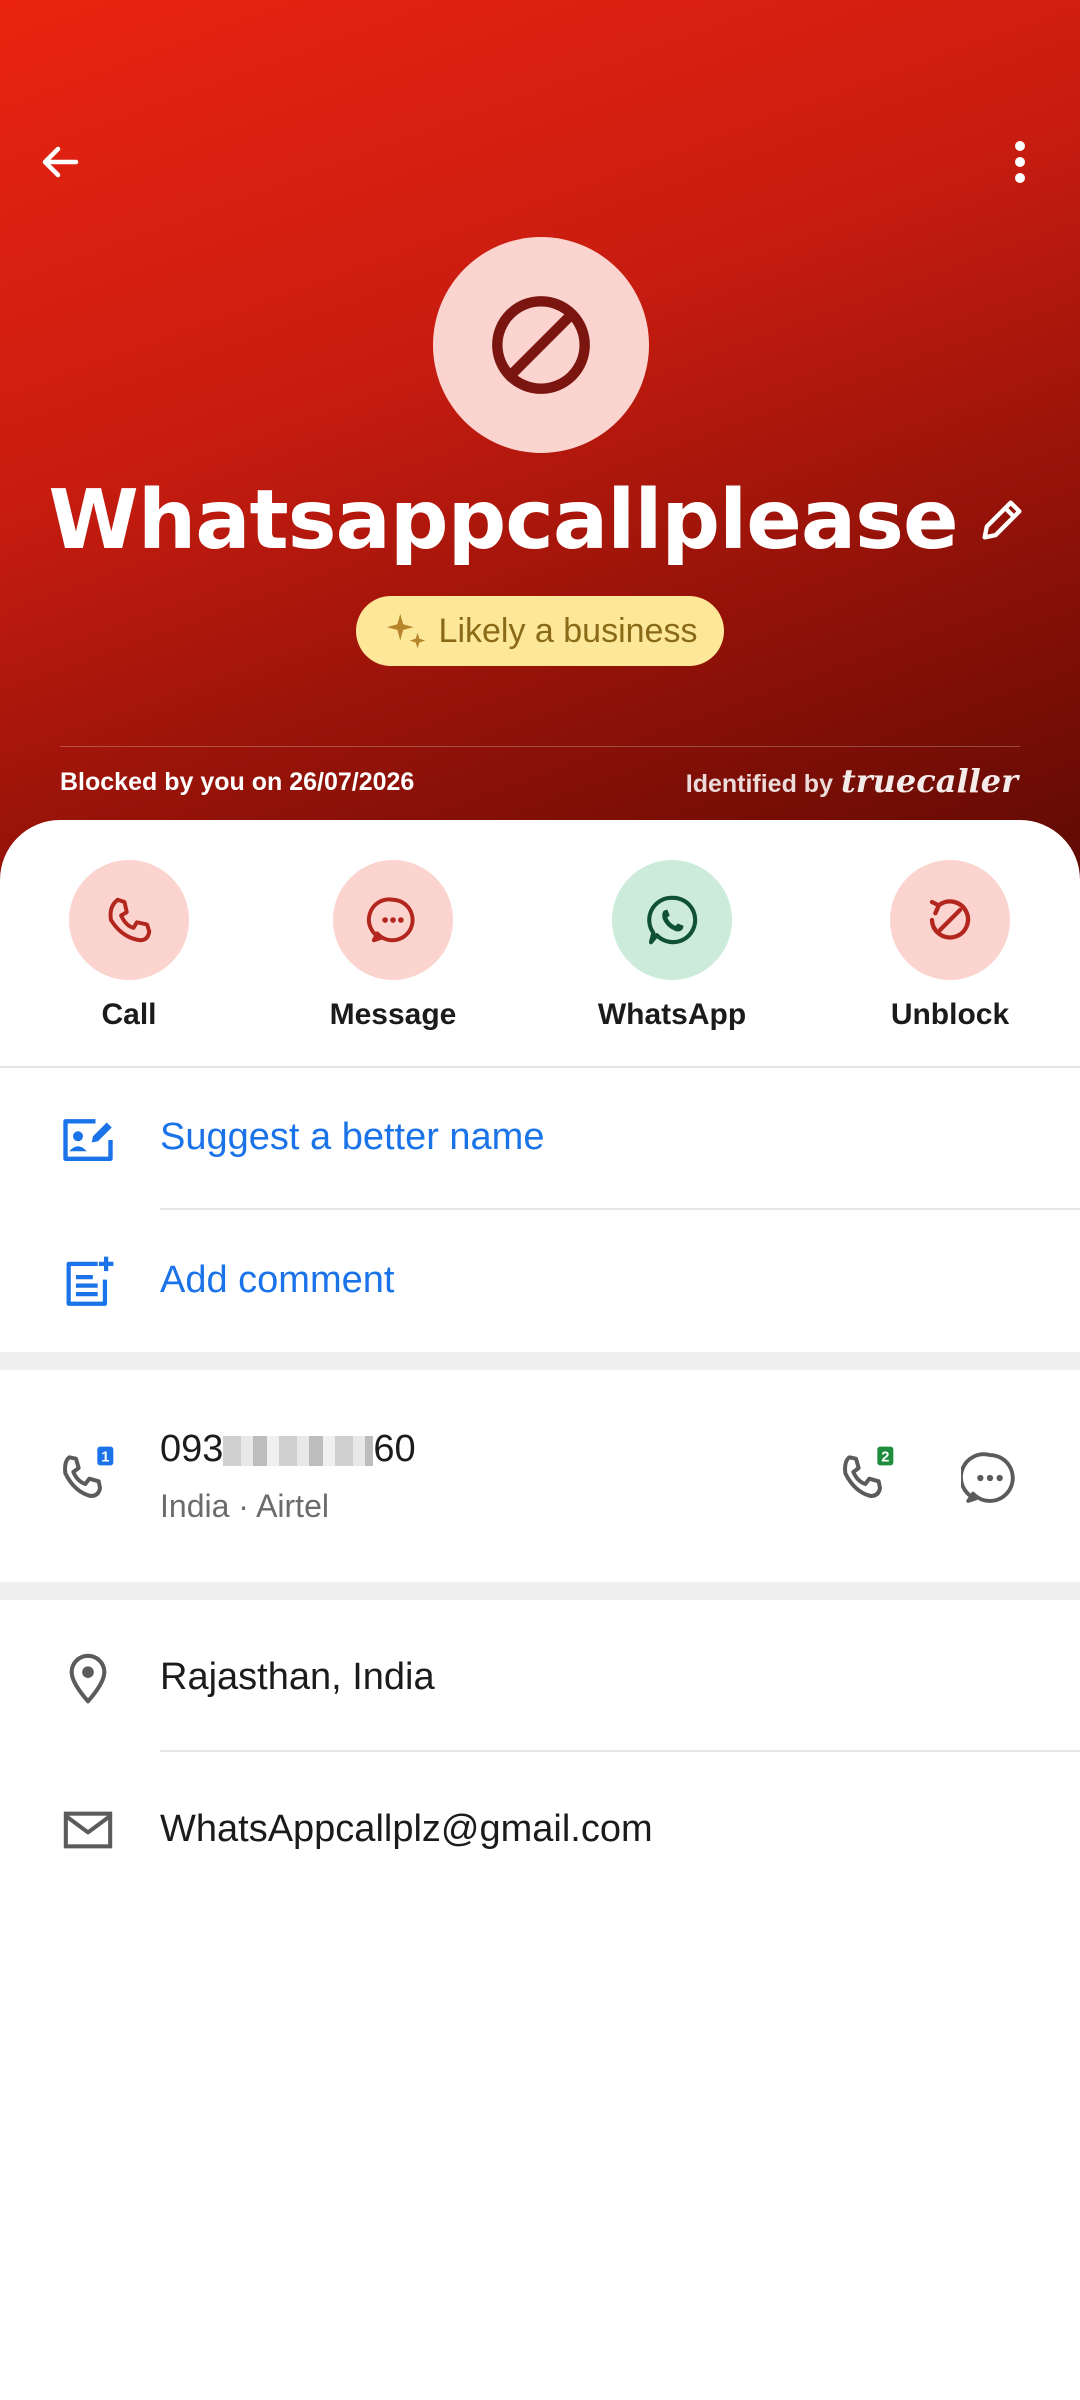 This screenshot has height=2400, width=1080. I want to click on add-comment-icon-wrap, so click(88, 1282).